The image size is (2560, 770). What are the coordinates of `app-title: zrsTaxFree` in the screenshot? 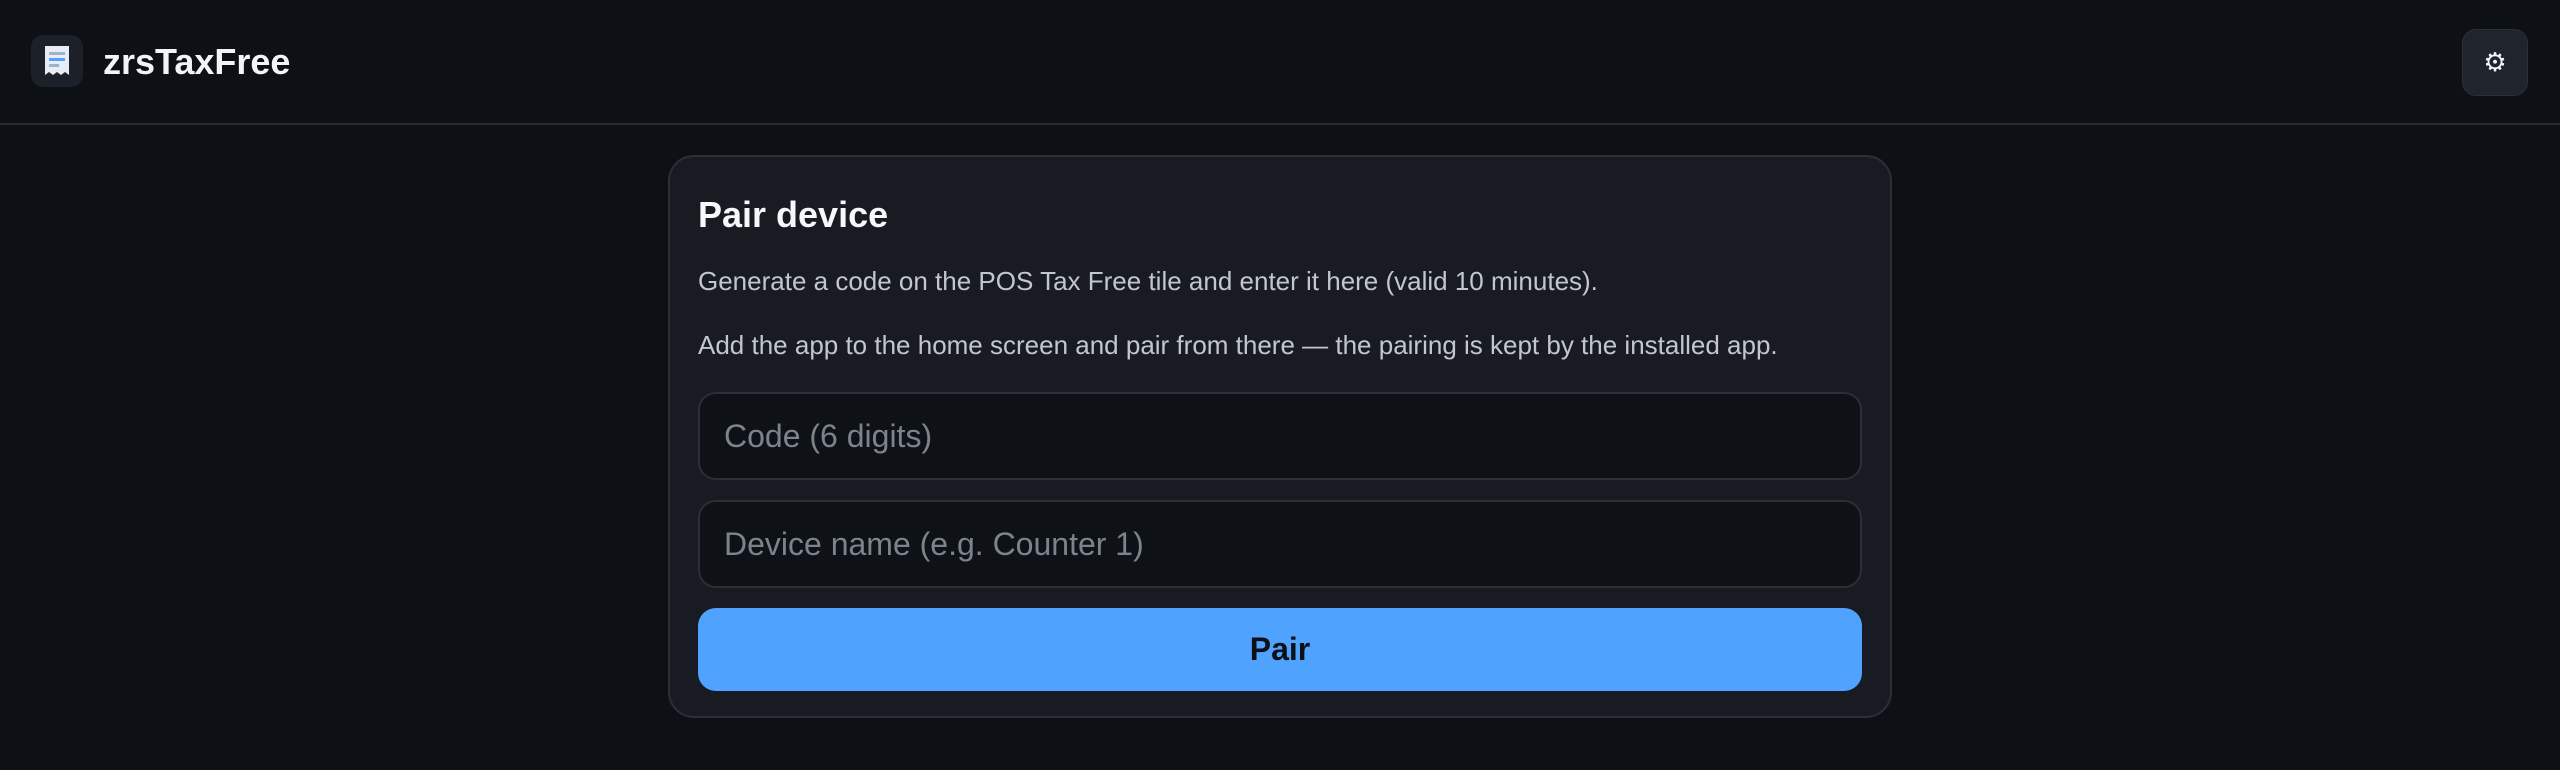 It's located at (197, 61).